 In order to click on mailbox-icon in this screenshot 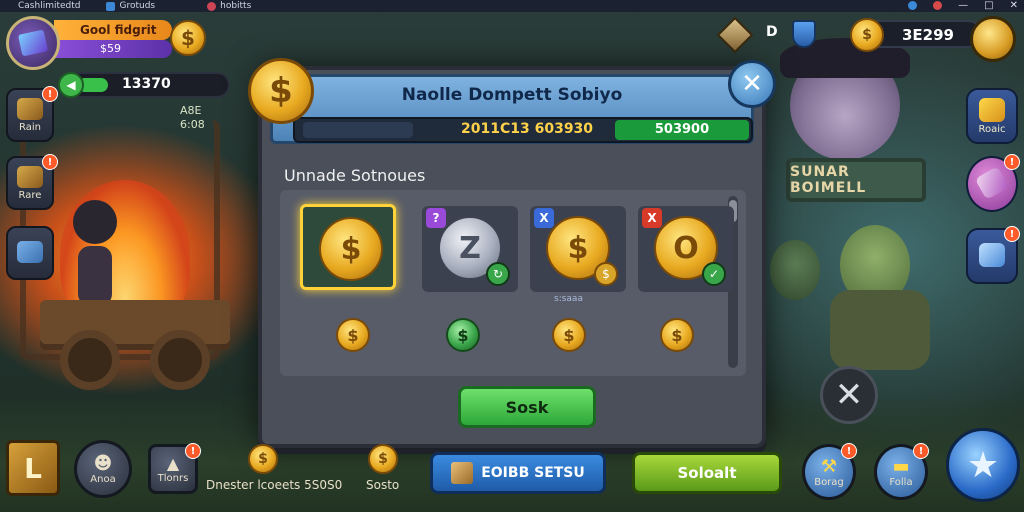, I will do `click(992, 255)`.